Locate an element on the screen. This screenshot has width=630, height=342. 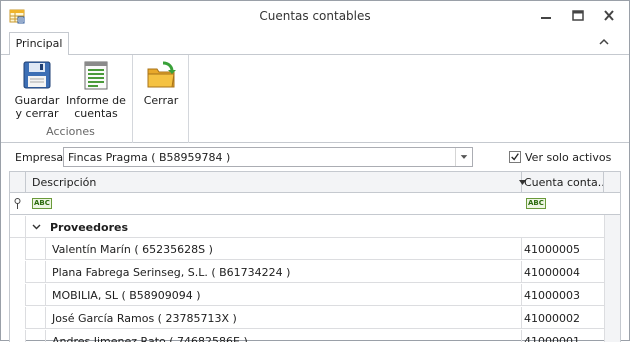
informe-label-line2: cuentas is located at coordinates (96, 113).